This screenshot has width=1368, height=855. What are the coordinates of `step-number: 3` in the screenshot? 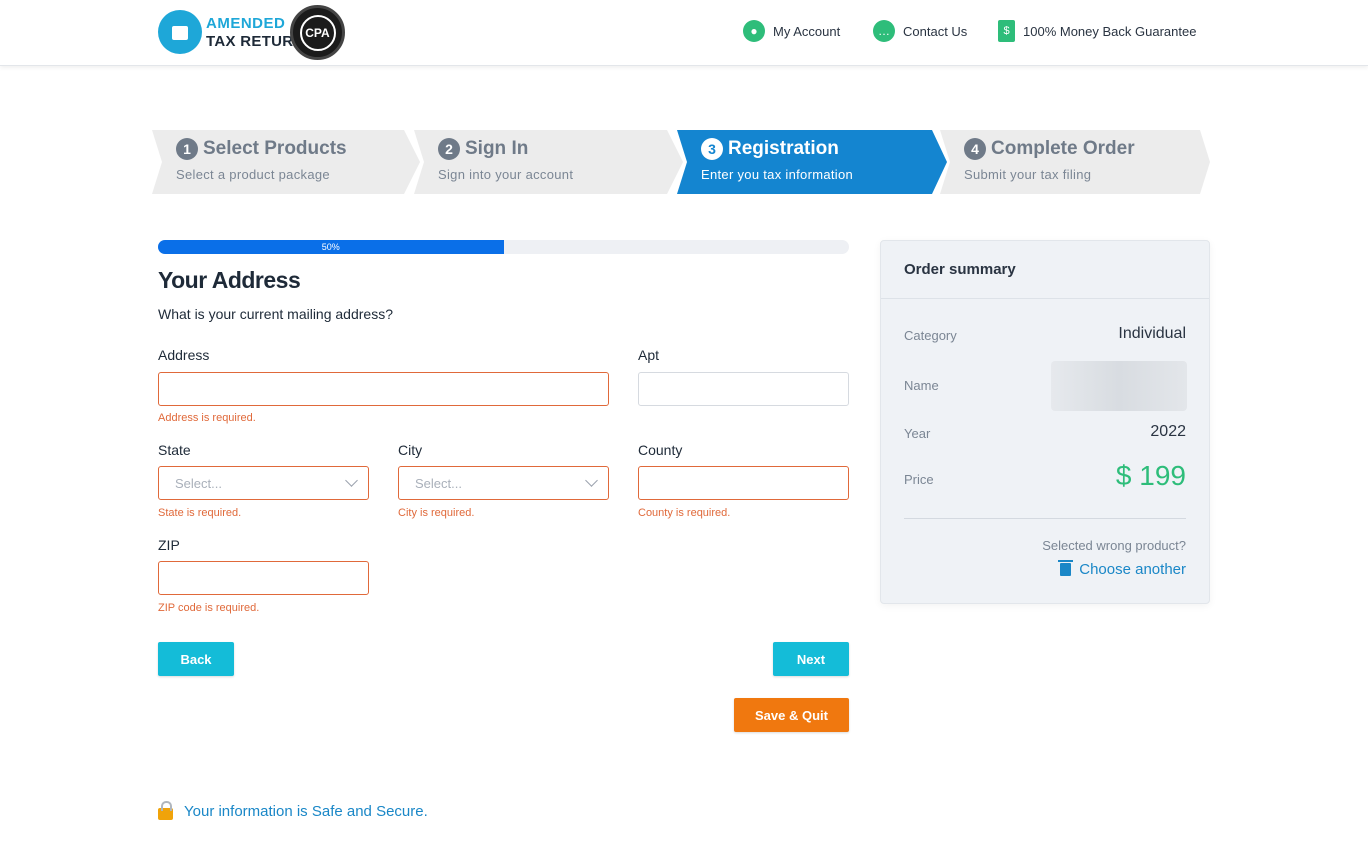 It's located at (712, 149).